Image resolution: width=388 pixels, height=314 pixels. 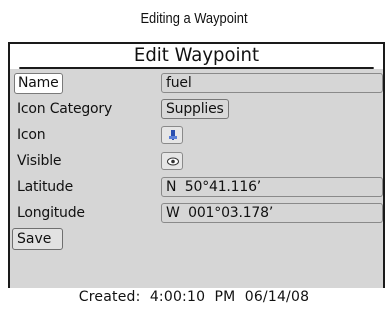 I want to click on eye-icon, so click(x=173, y=161).